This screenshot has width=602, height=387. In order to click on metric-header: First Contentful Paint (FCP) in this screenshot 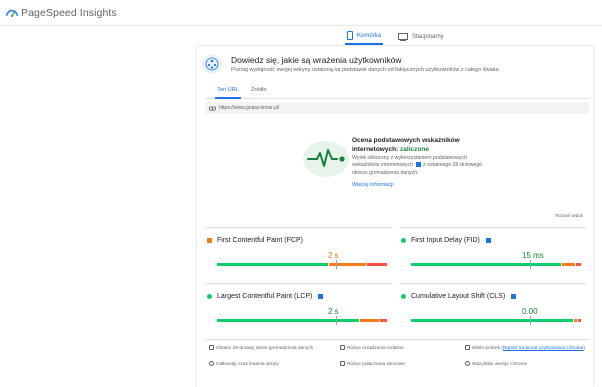, I will do `click(255, 240)`.